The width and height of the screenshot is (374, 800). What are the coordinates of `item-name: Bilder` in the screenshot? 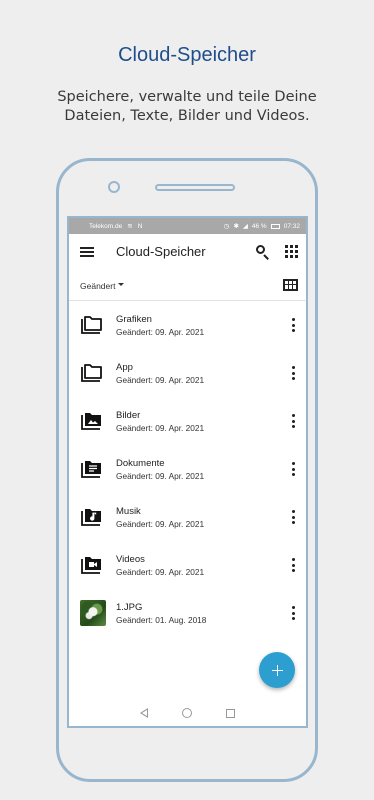 It's located at (128, 415).